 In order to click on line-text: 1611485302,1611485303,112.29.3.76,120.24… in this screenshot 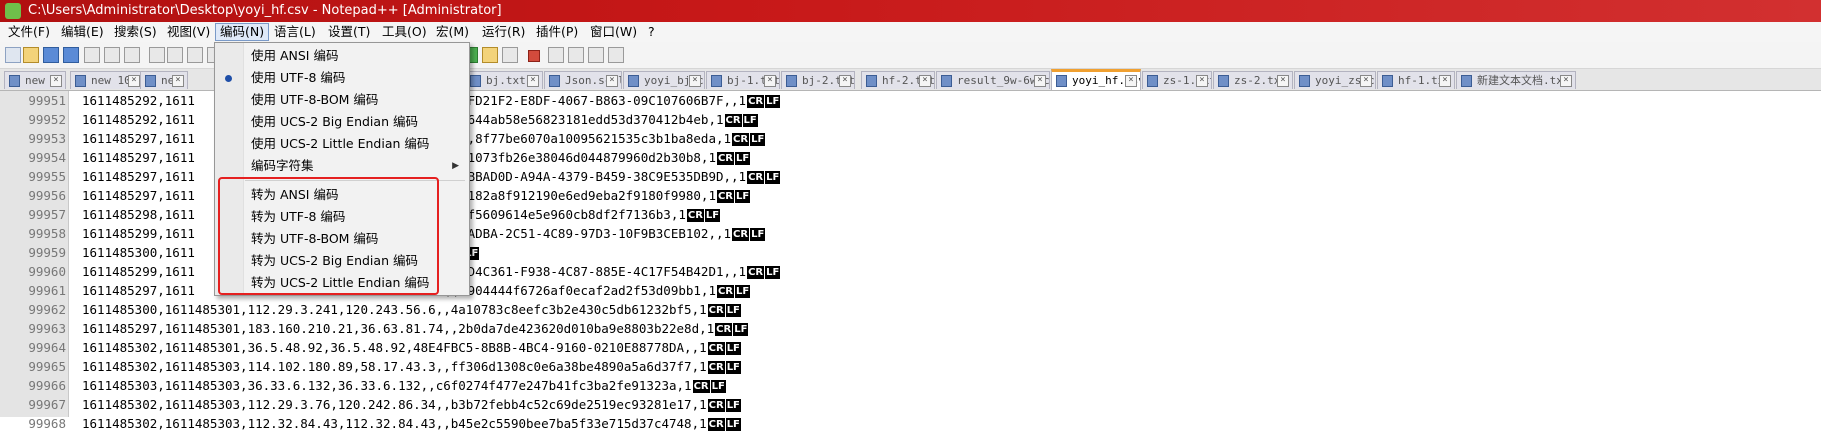, I will do `click(411, 404)`.